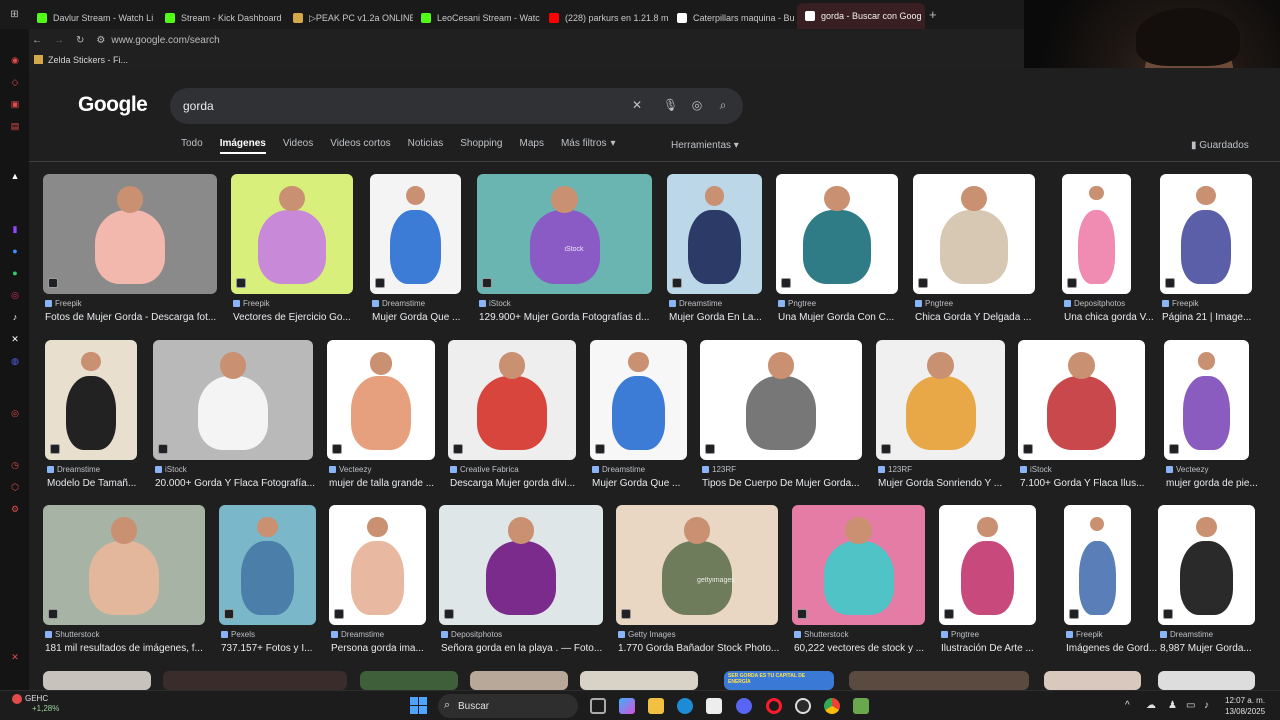 The image size is (1280, 720). Describe the element at coordinates (1190, 705) in the screenshot. I see `network-icon: ▭` at that location.